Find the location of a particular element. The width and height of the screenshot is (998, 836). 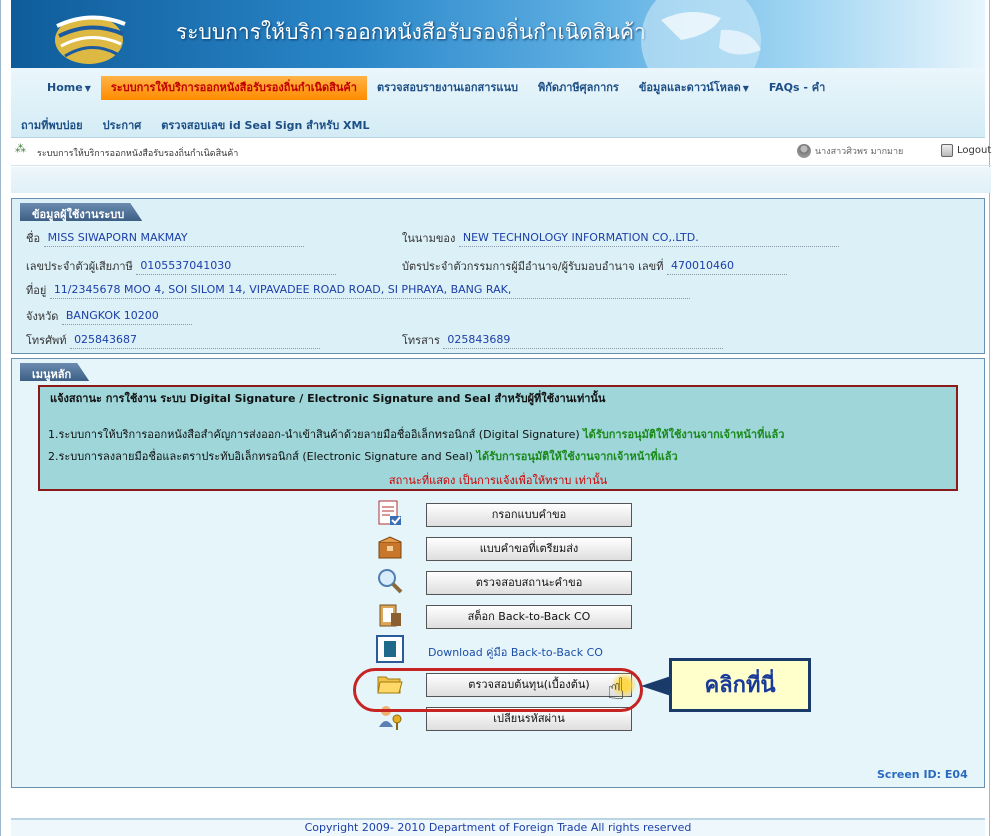

toolbar-stripe is located at coordinates (501, 180).